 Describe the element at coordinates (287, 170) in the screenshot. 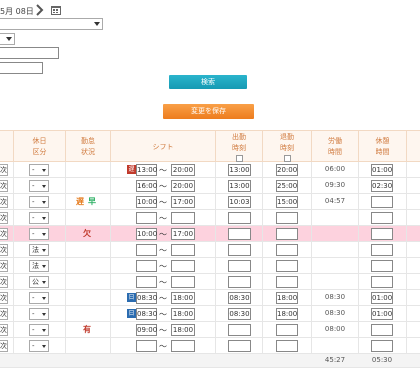

I see `end-time-input: 20:00` at that location.